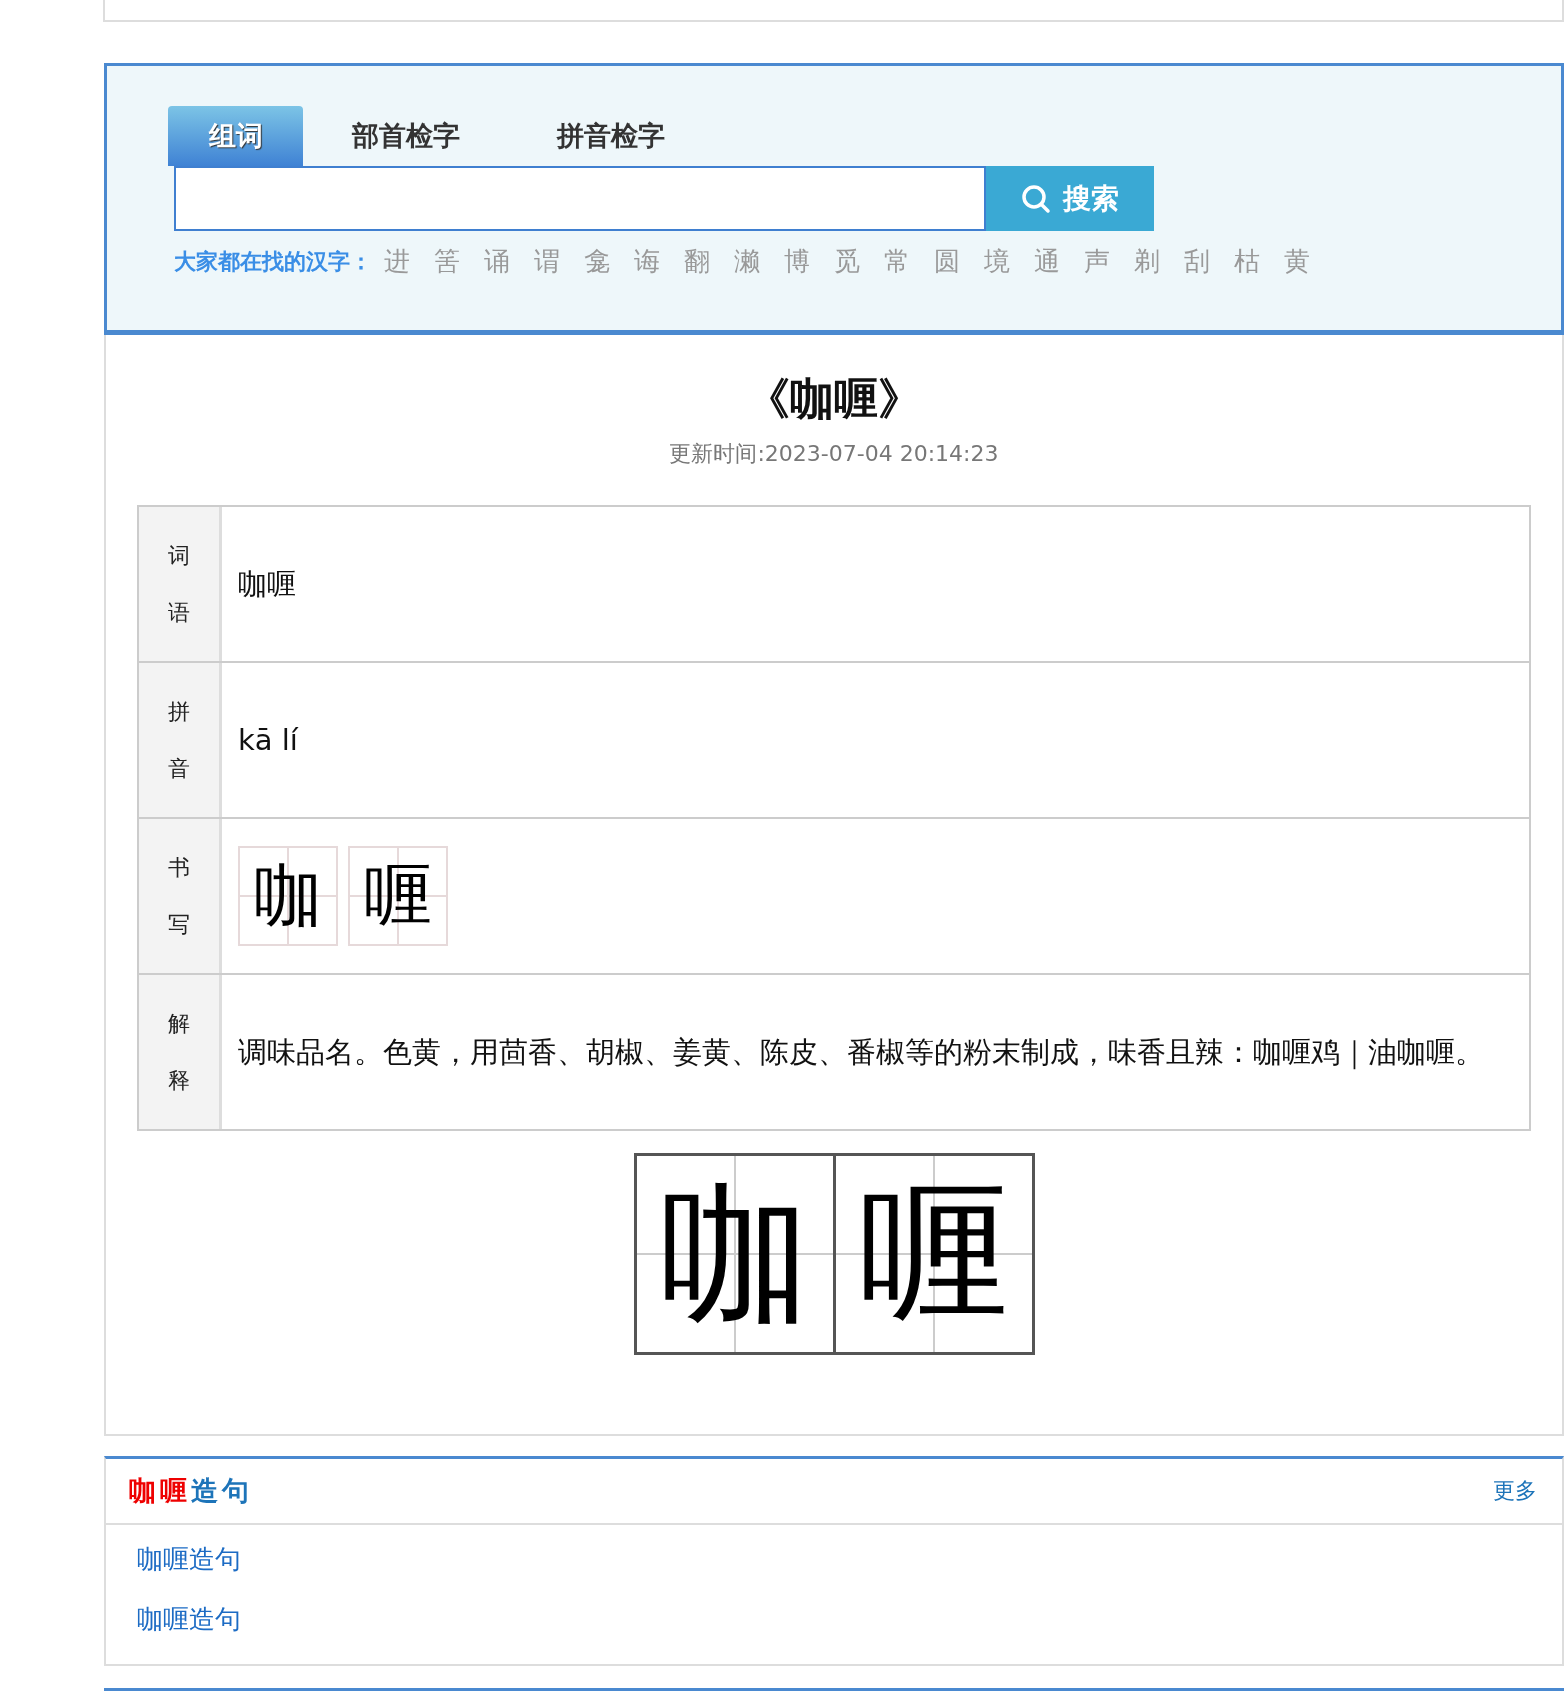 This screenshot has width=1564, height=1702. What do you see at coordinates (497, 261) in the screenshot?
I see `hot-char-link: 诵` at bounding box center [497, 261].